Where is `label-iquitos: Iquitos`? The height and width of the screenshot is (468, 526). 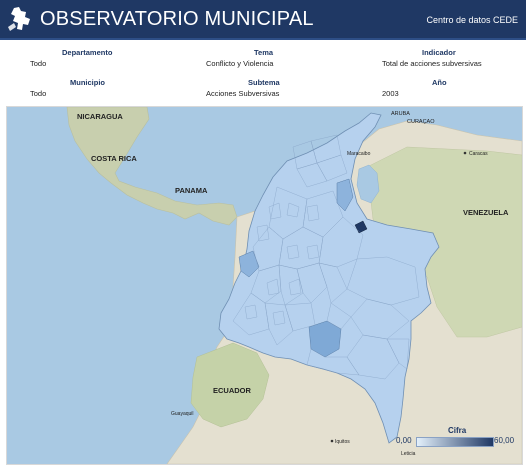 label-iquitos: Iquitos is located at coordinates (342, 442).